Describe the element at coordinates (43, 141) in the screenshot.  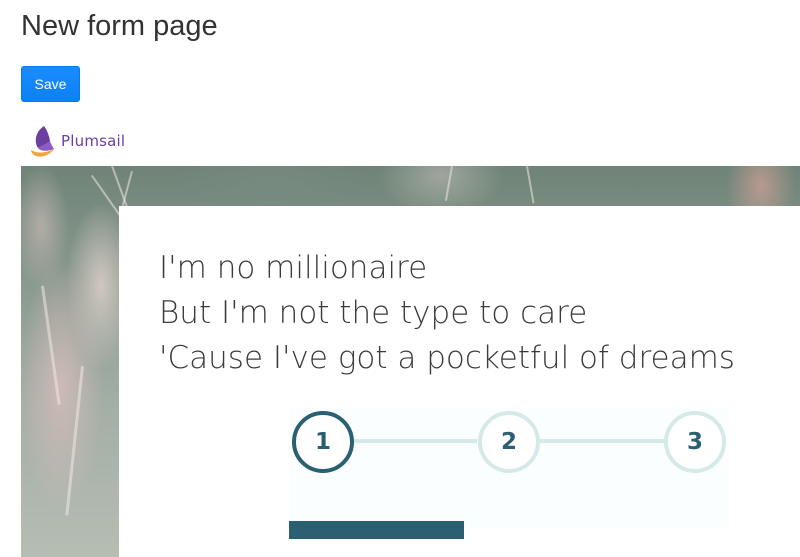
I see `sail-logo-icon` at that location.